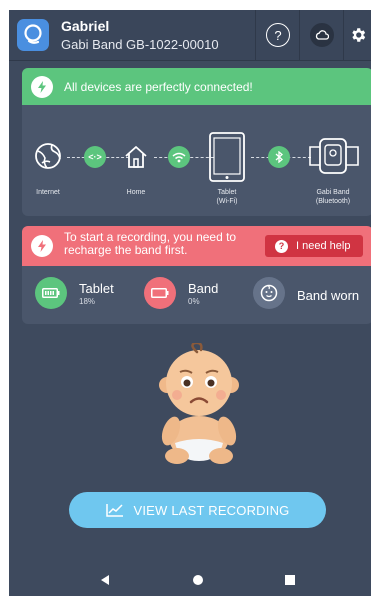 This screenshot has width=375, height=596. I want to click on connection-banner: All devices are perfectly connected!, so click(196, 86).